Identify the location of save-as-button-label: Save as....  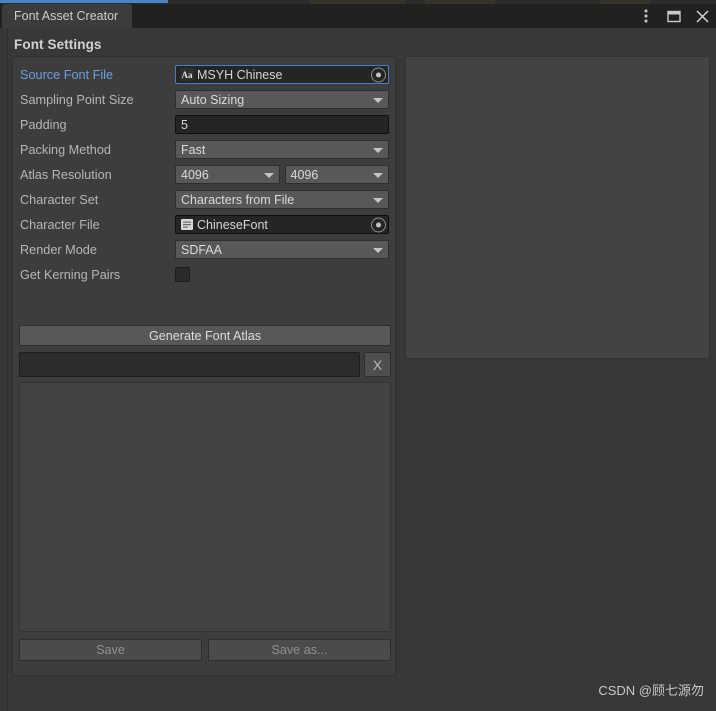
(299, 650).